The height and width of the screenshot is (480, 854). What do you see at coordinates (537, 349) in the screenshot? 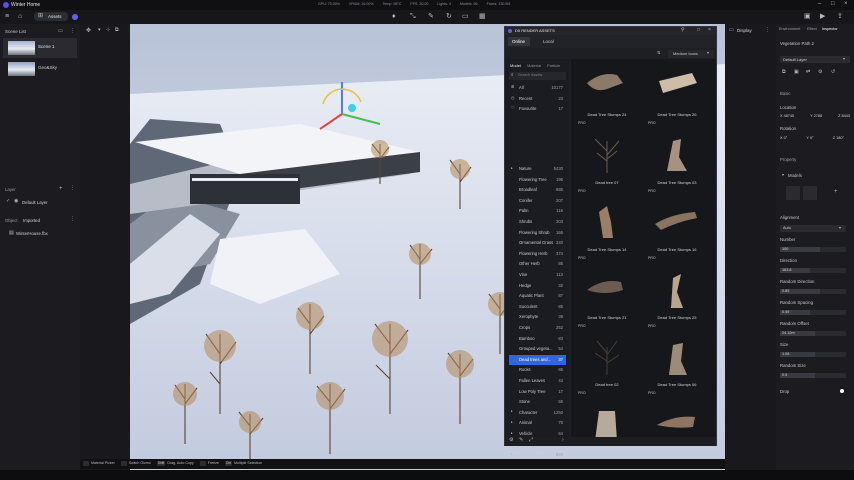
I see `category-item: Grouped vegeta... 54` at bounding box center [537, 349].